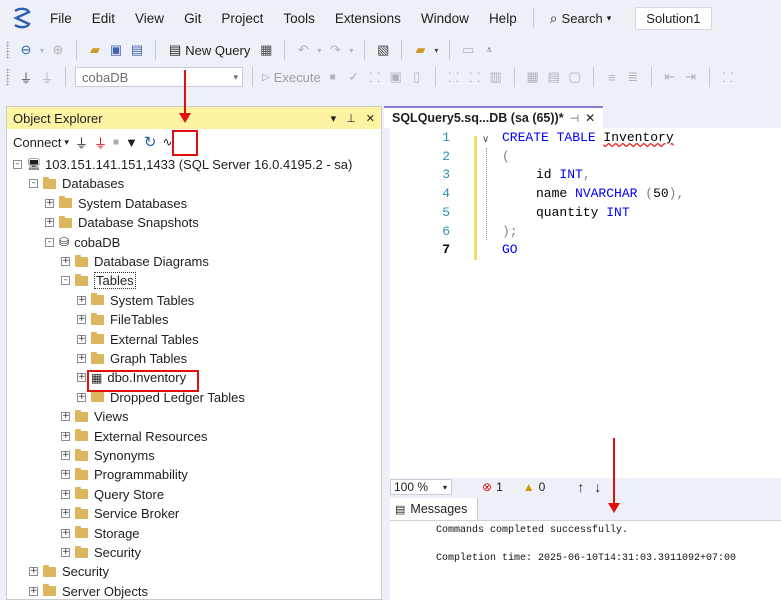 The width and height of the screenshot is (781, 600). Describe the element at coordinates (116, 50) in the screenshot. I see `save-icon: ▣` at that location.